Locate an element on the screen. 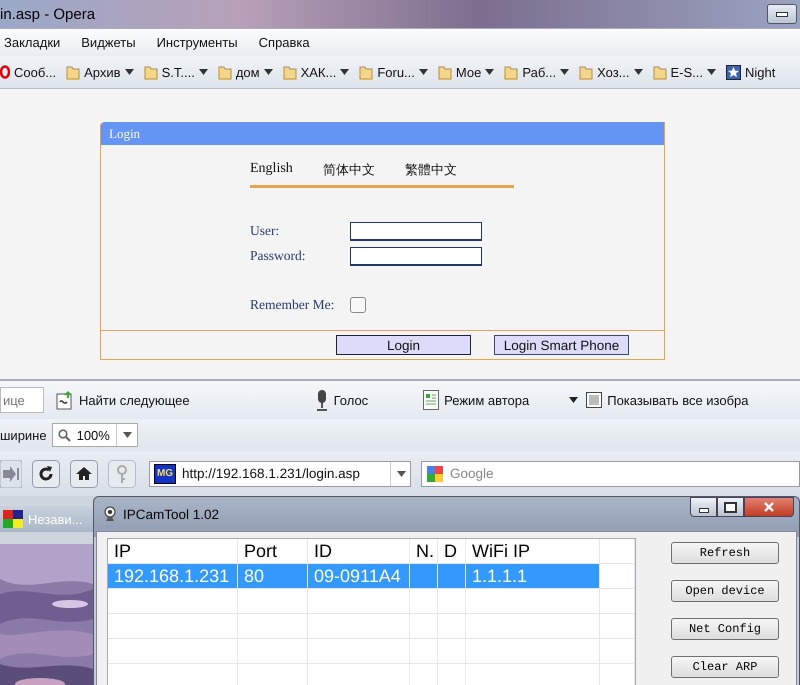 Image resolution: width=800 pixels, height=685 pixels. tool-button: Refresh is located at coordinates (725, 553).